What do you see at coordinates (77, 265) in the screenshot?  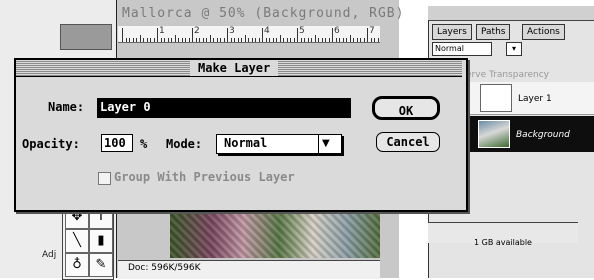 I see `paint-bucket-icon: ♁` at bounding box center [77, 265].